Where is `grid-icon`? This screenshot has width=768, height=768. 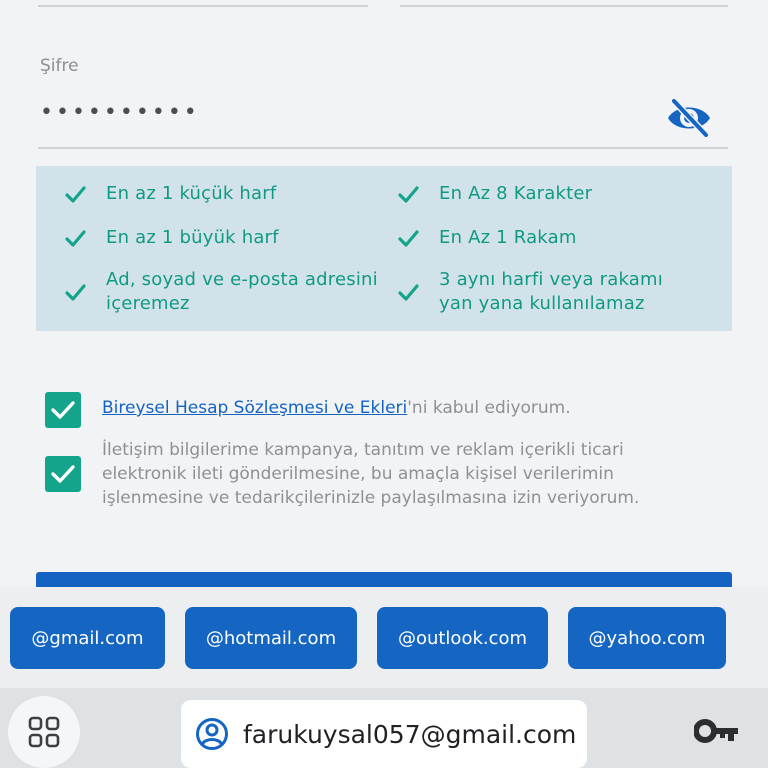
grid-icon is located at coordinates (44, 732).